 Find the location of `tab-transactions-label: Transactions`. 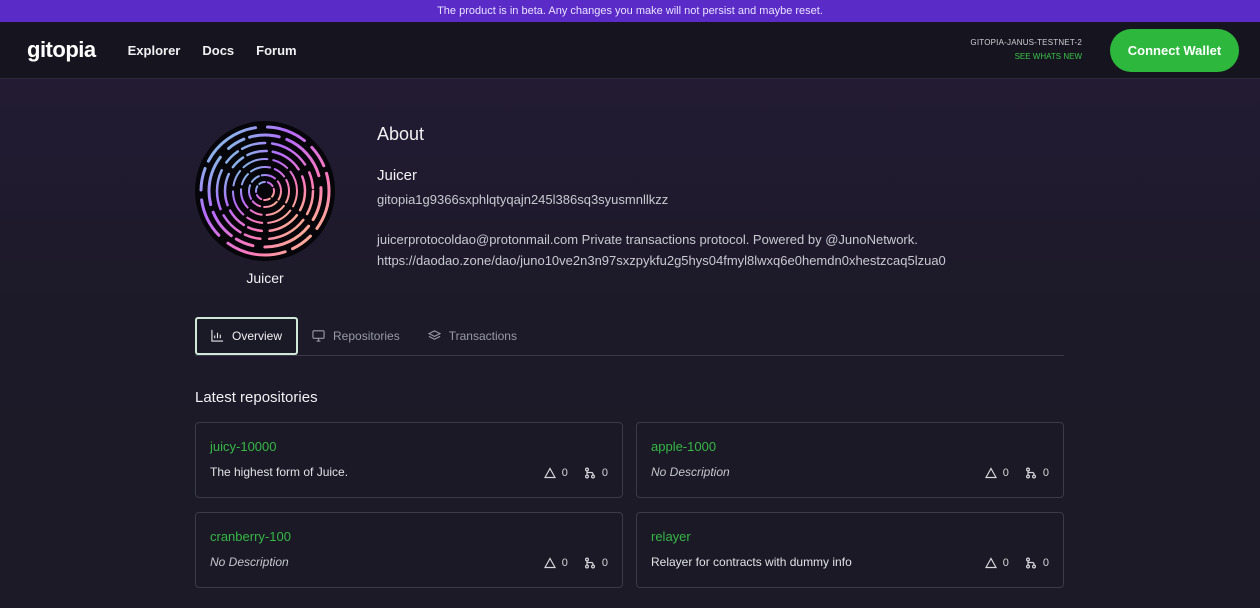

tab-transactions-label: Transactions is located at coordinates (482, 335).